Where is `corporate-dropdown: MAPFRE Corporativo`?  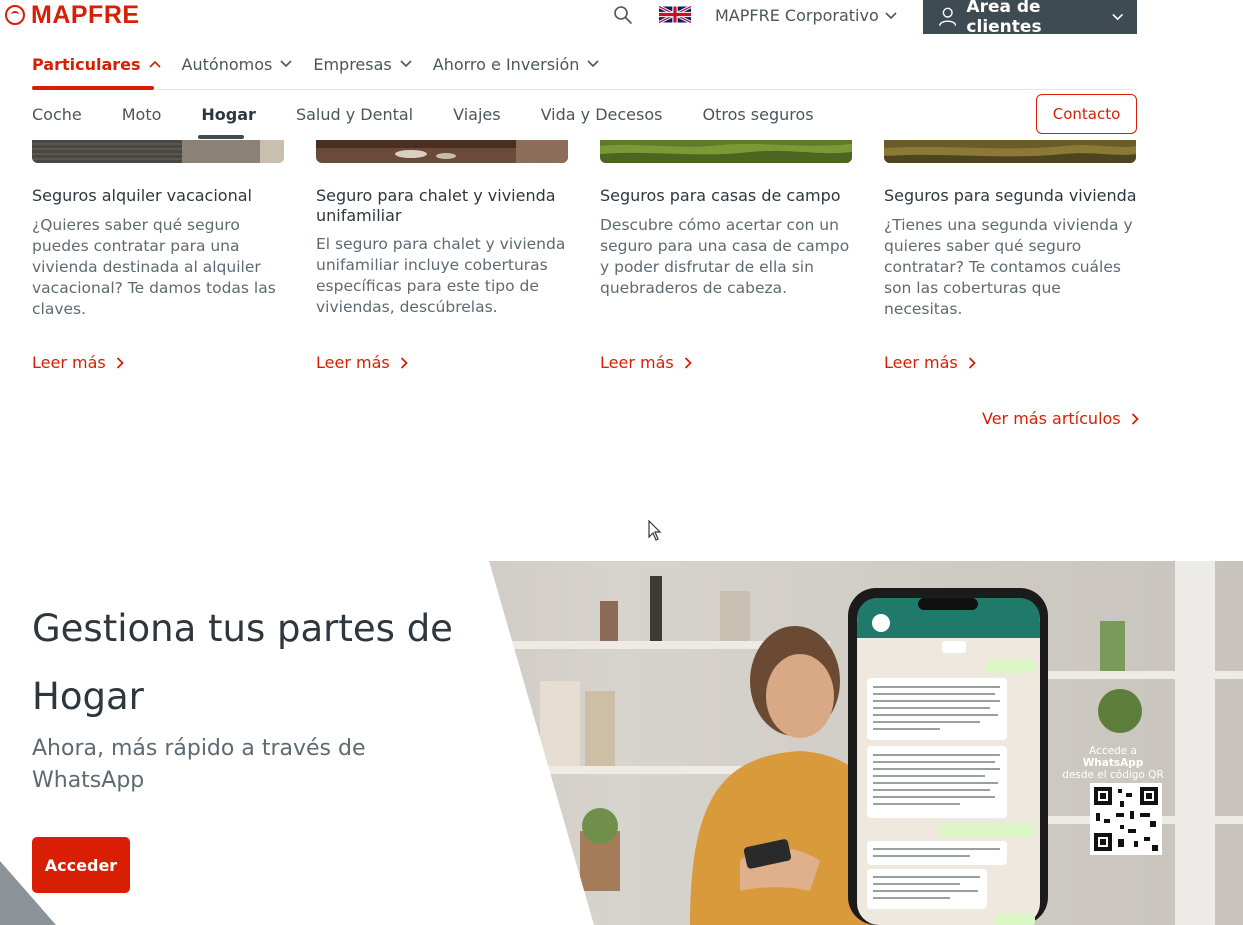 corporate-dropdown: MAPFRE Corporativo is located at coordinates (806, 15).